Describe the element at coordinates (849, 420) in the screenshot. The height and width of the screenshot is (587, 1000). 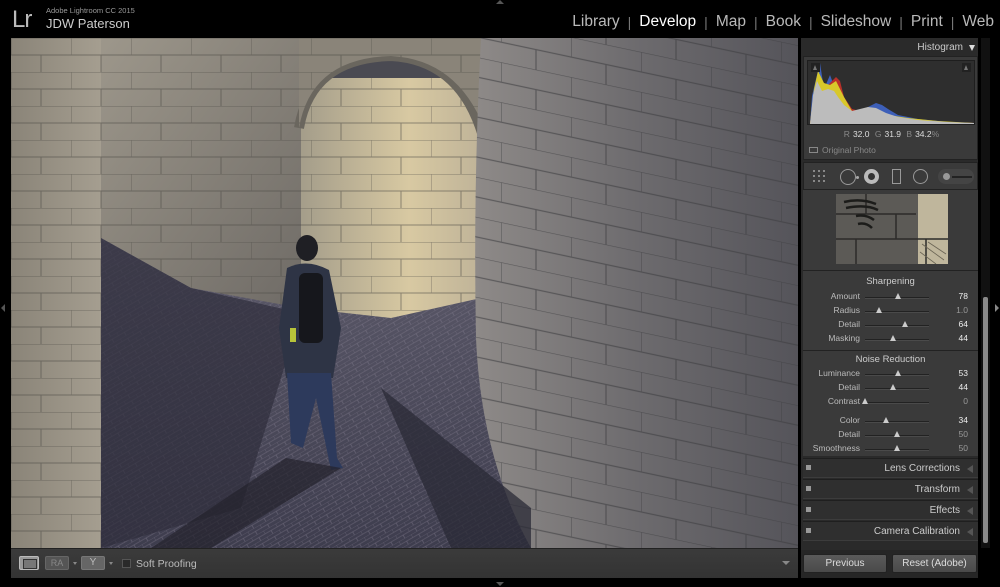
I see `slider-label: Color` at that location.